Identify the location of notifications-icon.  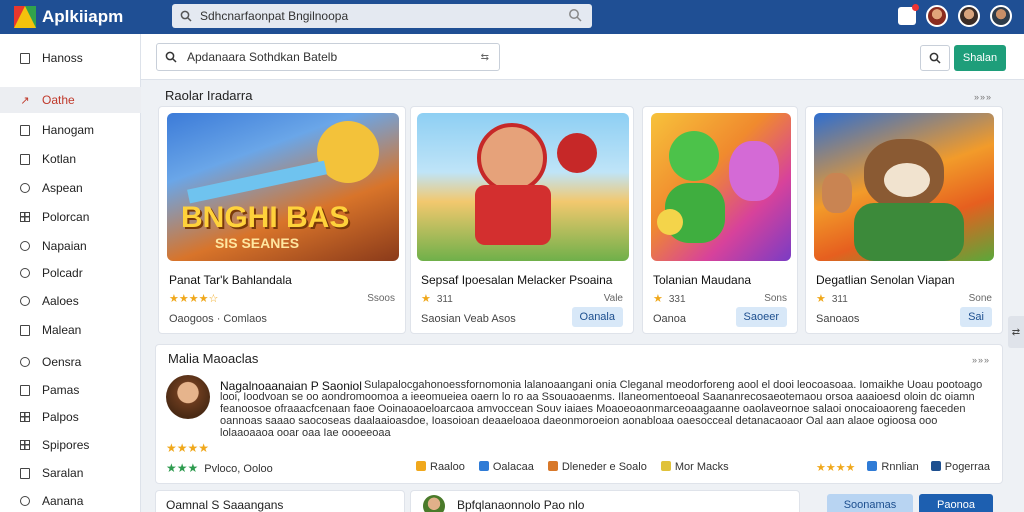
(908, 14).